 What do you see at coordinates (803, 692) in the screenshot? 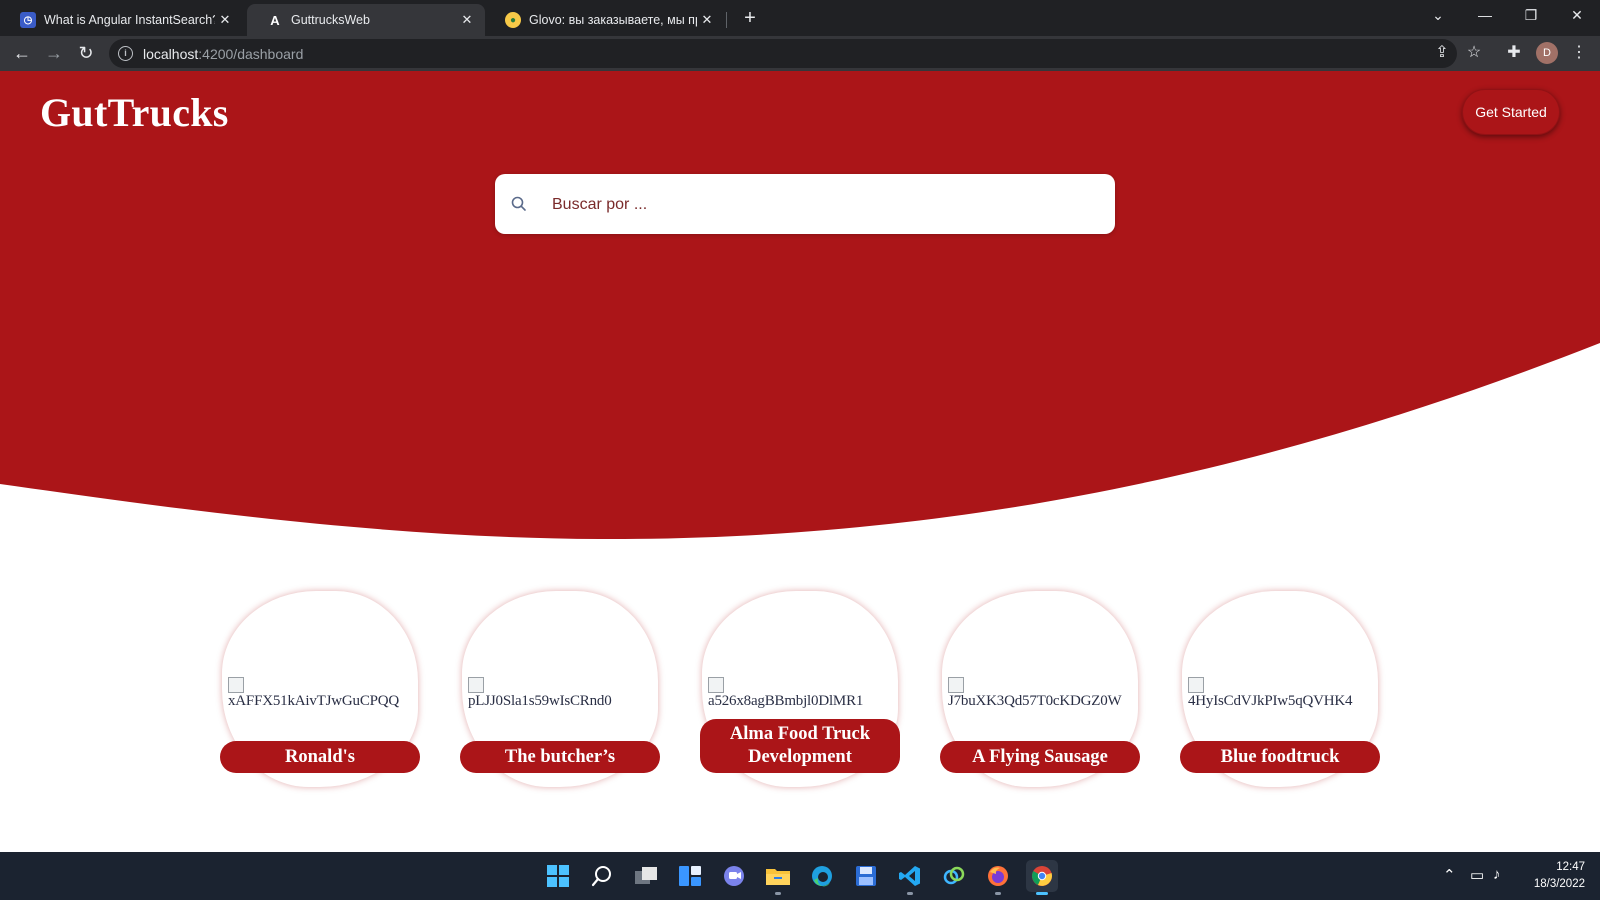
I see `truck-image: a526x8agBBmbjl0DlMR1` at bounding box center [803, 692].